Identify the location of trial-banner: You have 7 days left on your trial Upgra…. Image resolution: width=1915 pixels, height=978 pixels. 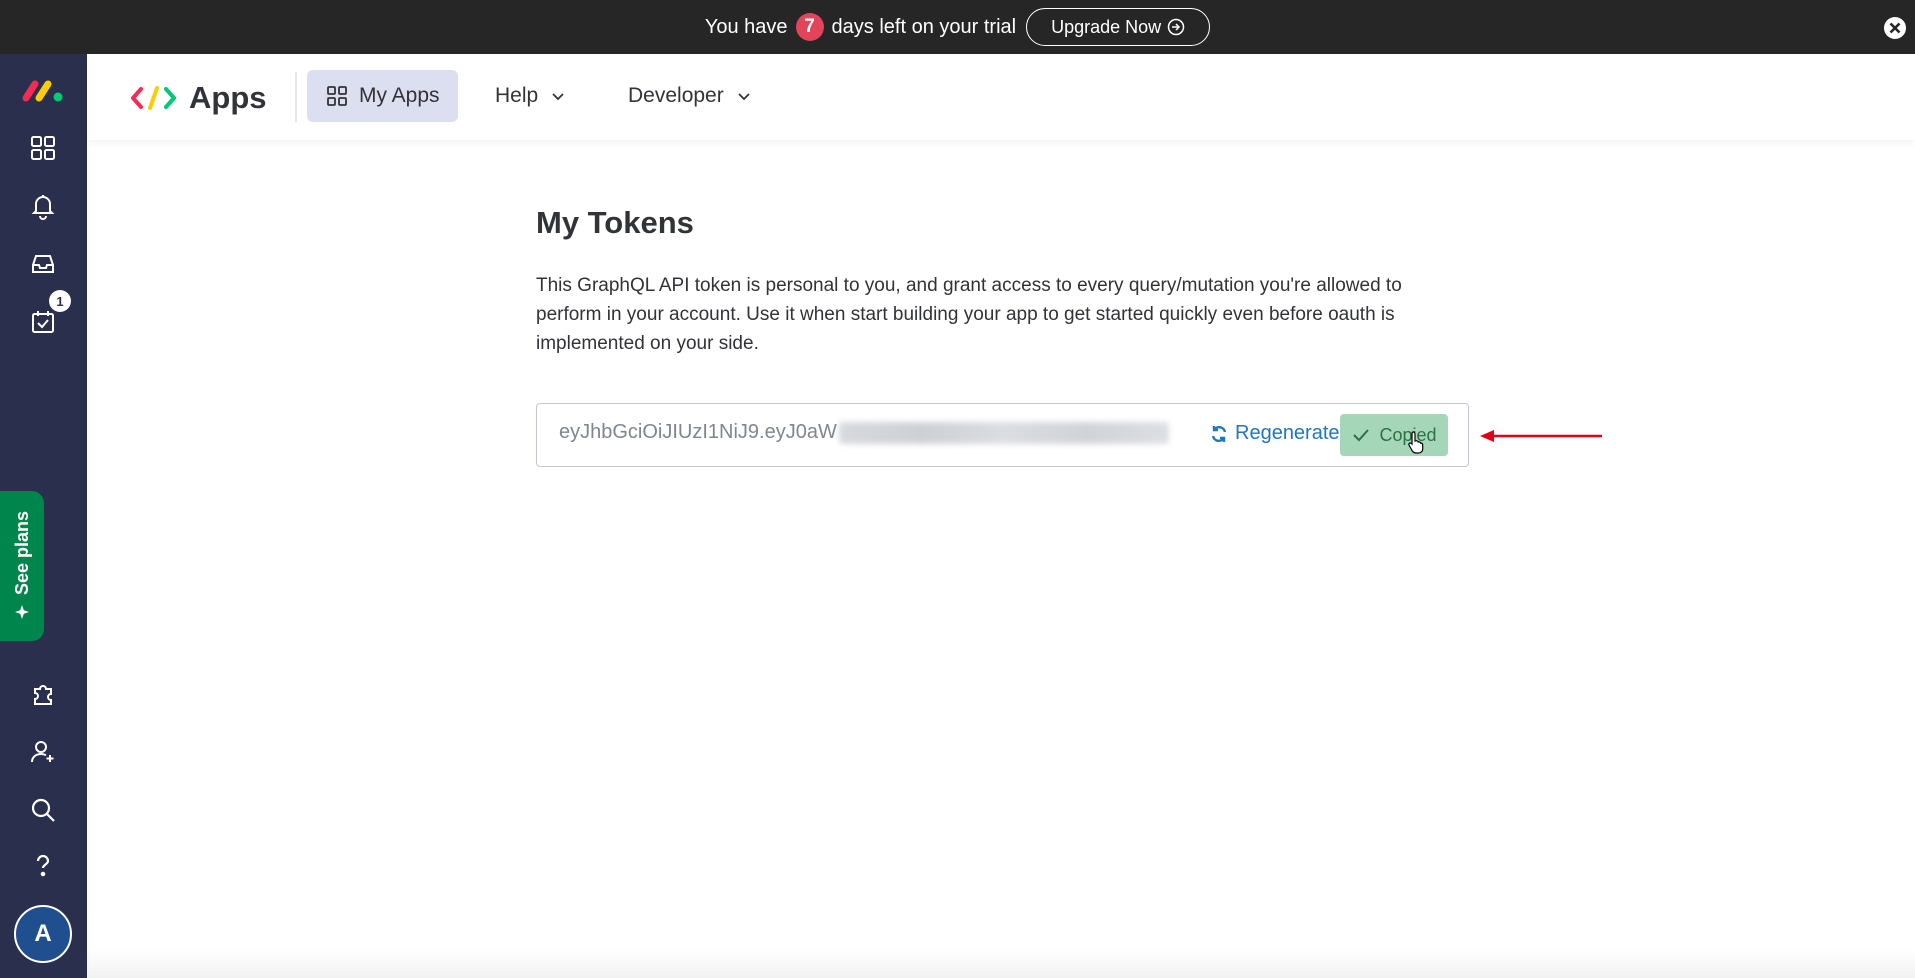
(957, 27).